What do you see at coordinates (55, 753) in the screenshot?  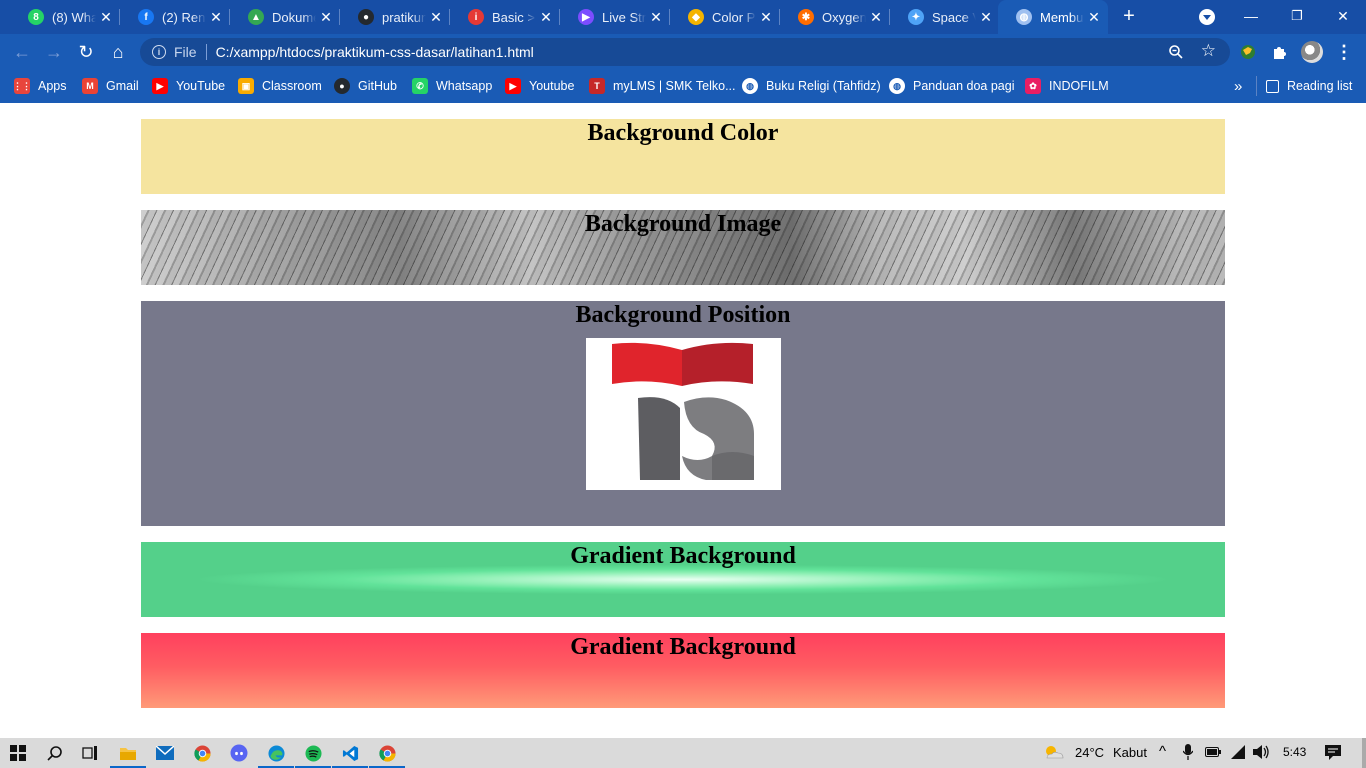 I see `search-icon` at bounding box center [55, 753].